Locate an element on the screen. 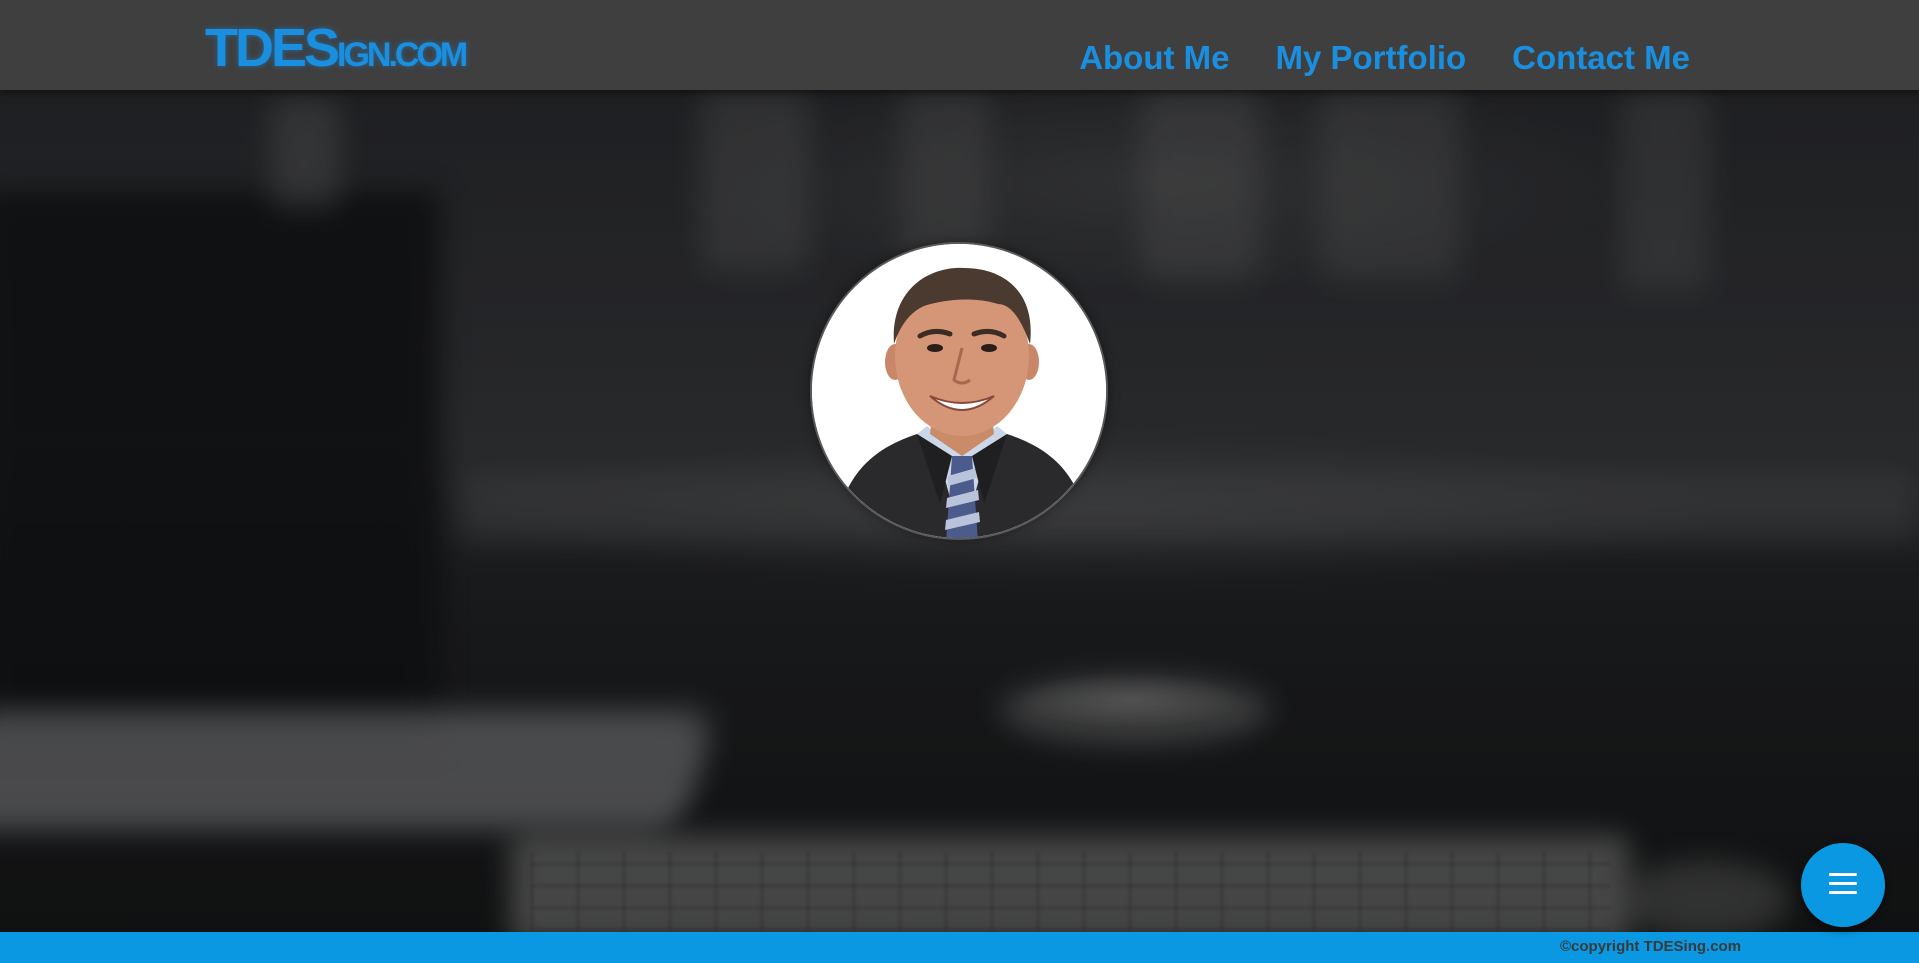  nav-my-portfolio: My Portfolio is located at coordinates (1371, 58).